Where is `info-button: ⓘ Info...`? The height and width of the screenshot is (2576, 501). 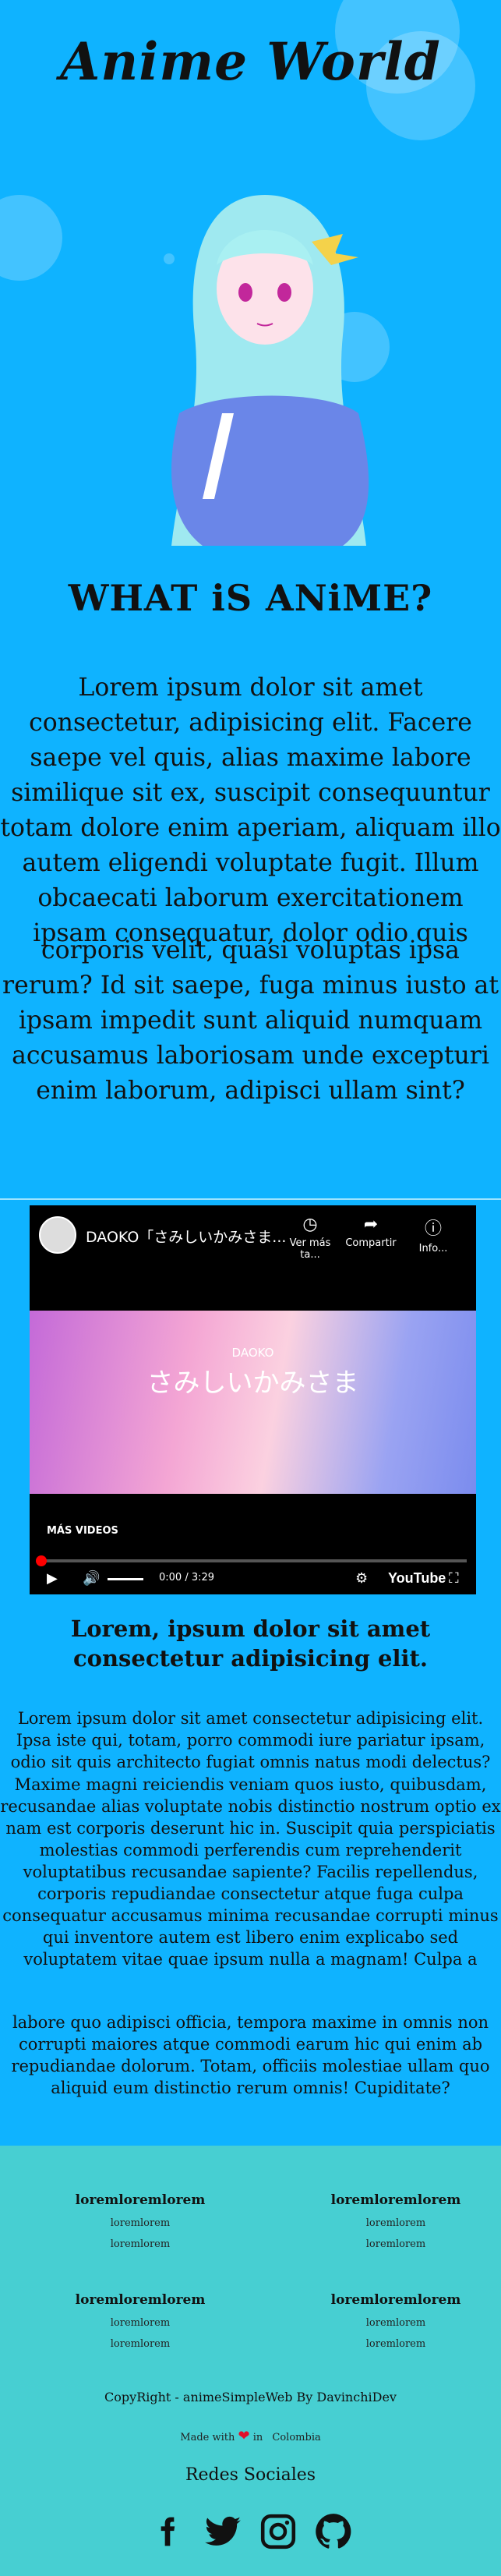 info-button: ⓘ Info... is located at coordinates (433, 1234).